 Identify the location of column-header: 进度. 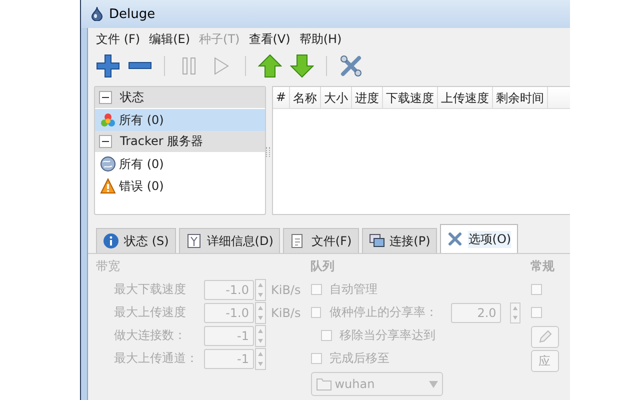
(368, 97).